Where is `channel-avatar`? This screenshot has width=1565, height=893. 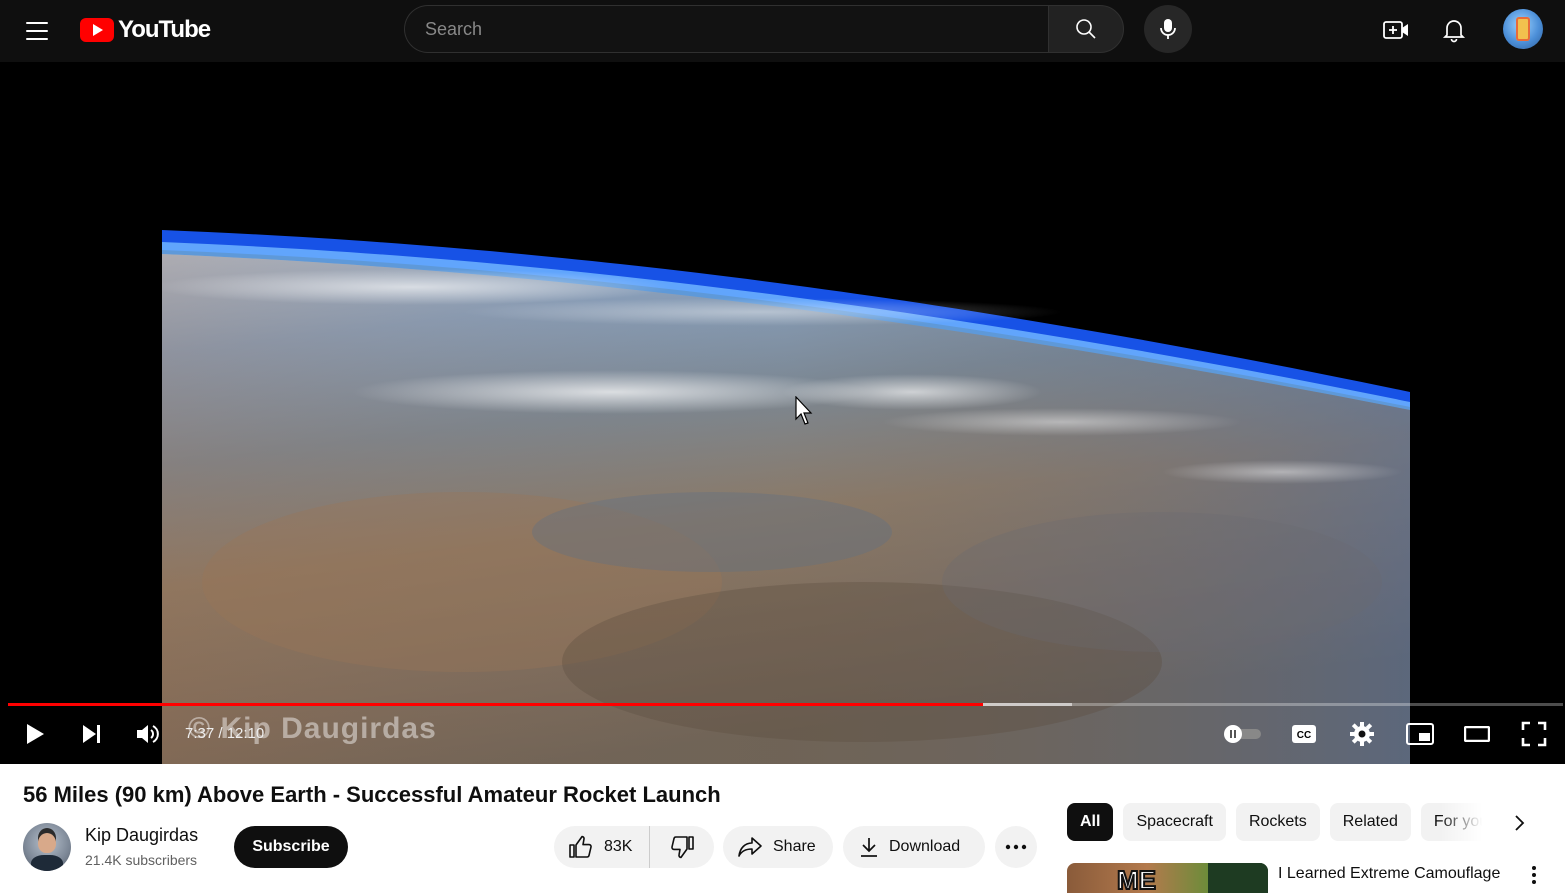
channel-avatar is located at coordinates (47, 847).